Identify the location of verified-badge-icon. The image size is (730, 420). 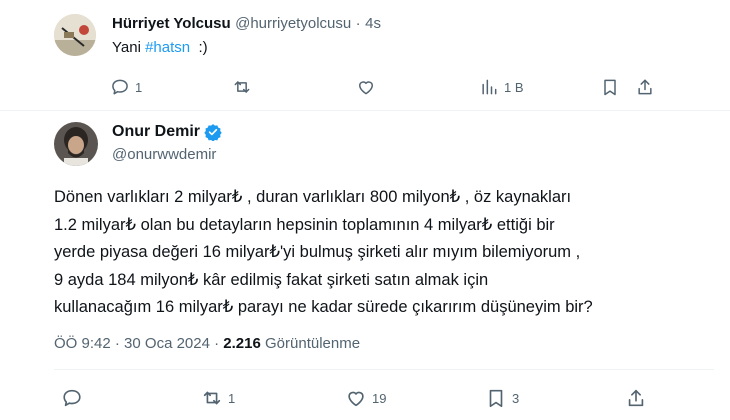
(213, 132).